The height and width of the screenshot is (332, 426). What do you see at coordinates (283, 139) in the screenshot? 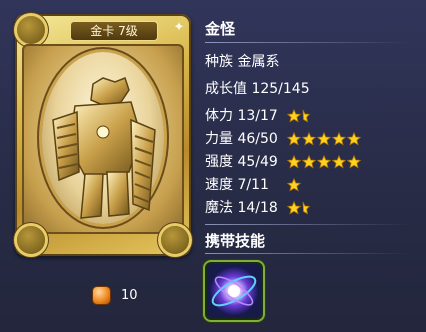
I see `stat-row: 力量 46/50` at bounding box center [283, 139].